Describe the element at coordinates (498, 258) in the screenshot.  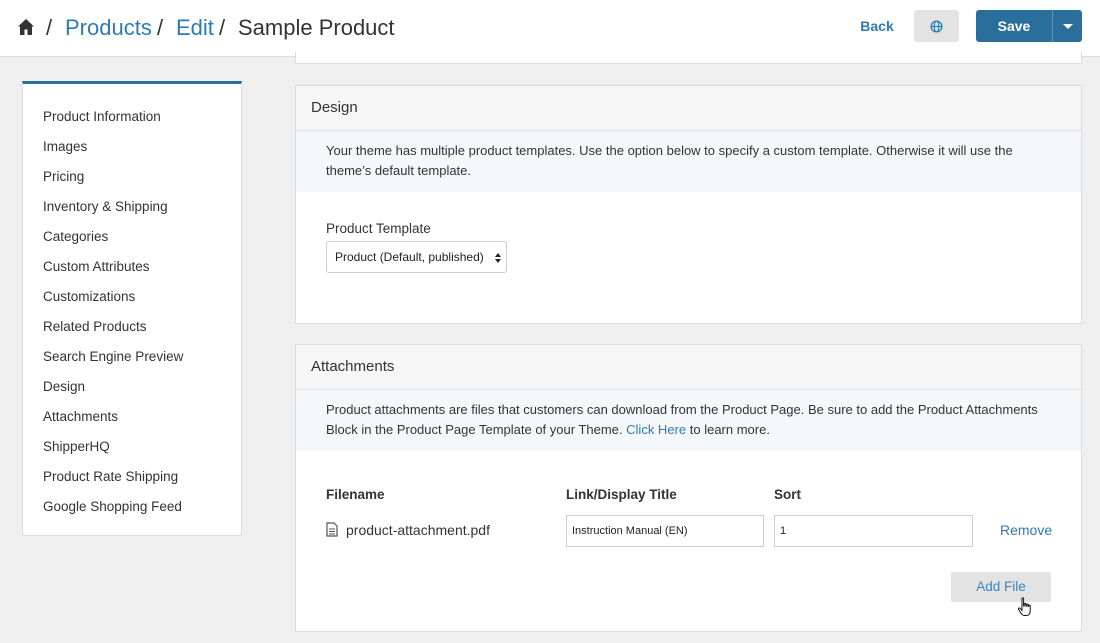
I see `select-arrows-icon` at that location.